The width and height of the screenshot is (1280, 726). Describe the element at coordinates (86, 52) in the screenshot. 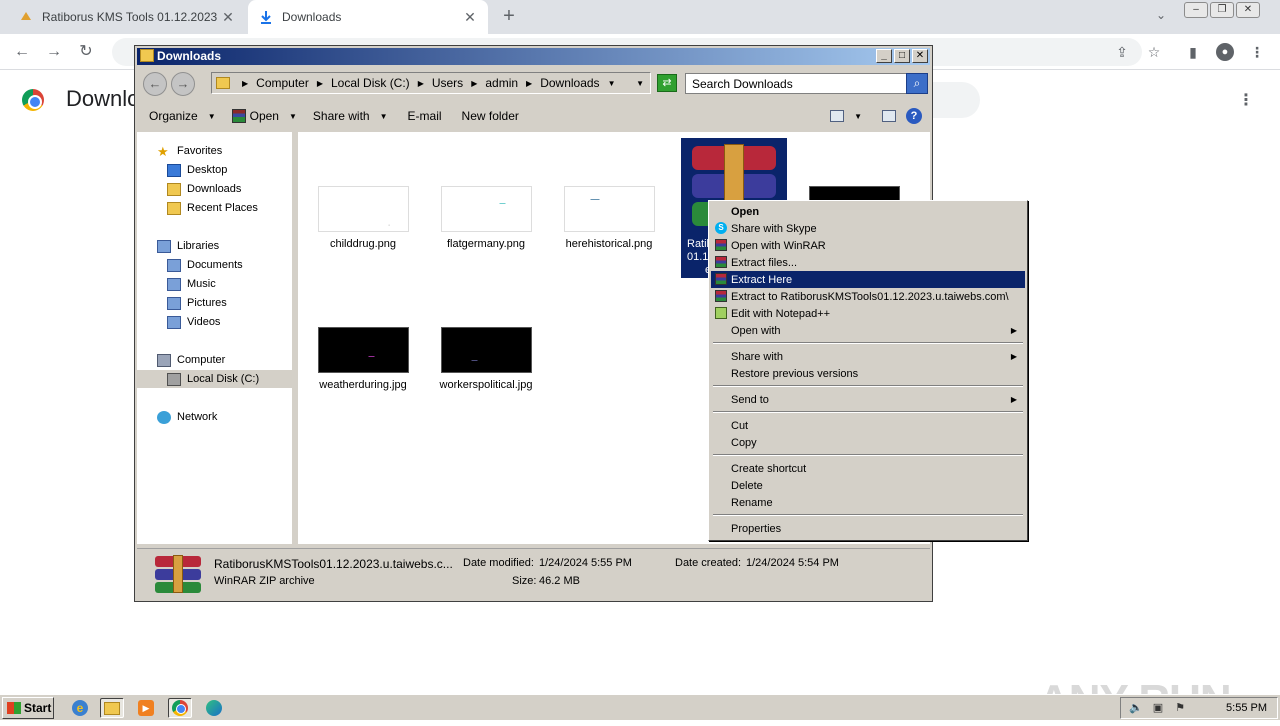

I see `reload-icon: ↻` at that location.